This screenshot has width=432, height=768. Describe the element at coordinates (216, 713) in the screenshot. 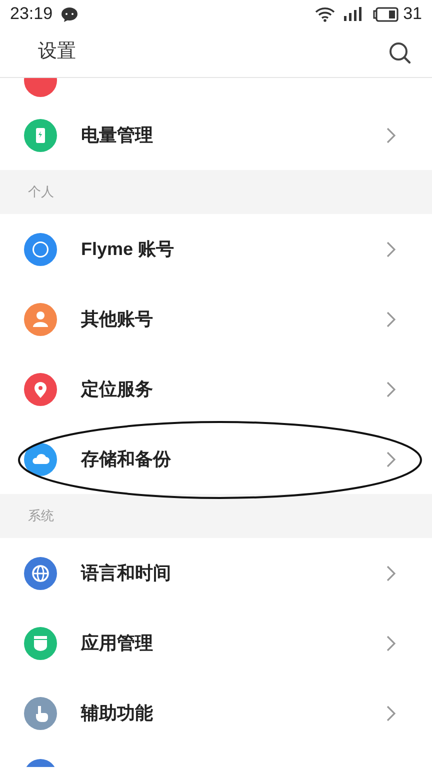

I see `settings-item: 辅助功能` at that location.